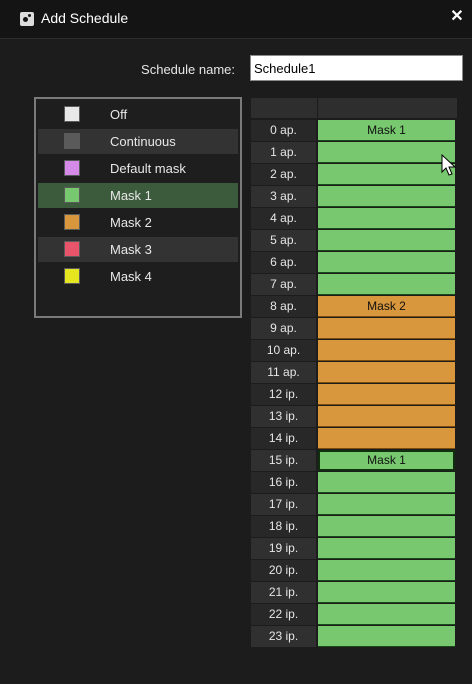  I want to click on hour-label: 21 ip., so click(283, 592).